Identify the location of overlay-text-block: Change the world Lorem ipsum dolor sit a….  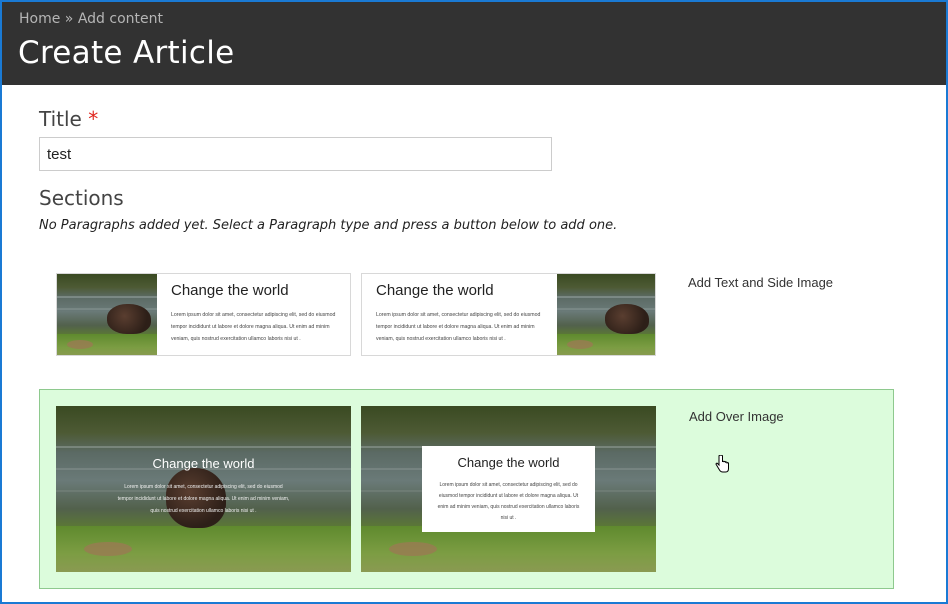
(203, 486).